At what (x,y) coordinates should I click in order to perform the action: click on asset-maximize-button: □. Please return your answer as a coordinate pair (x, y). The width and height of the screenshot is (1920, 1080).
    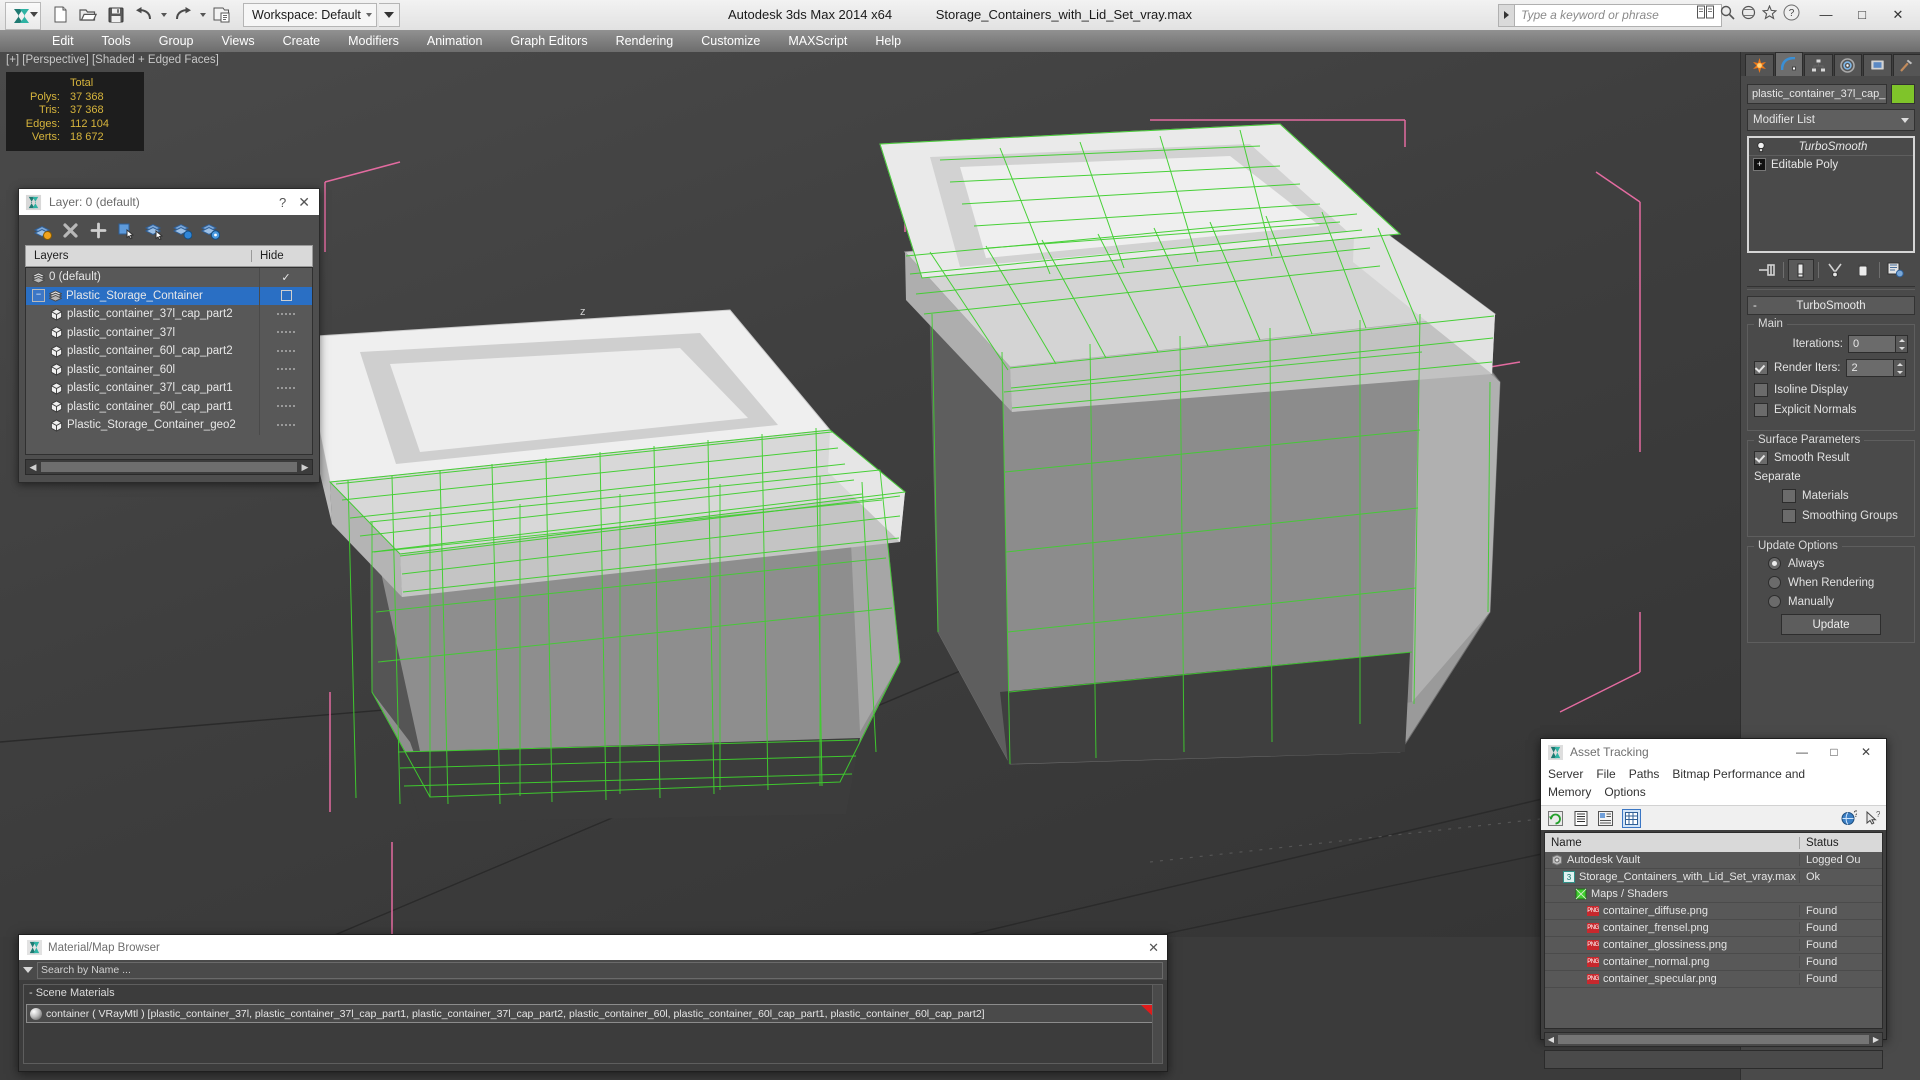
    Looking at the image, I should click on (1834, 752).